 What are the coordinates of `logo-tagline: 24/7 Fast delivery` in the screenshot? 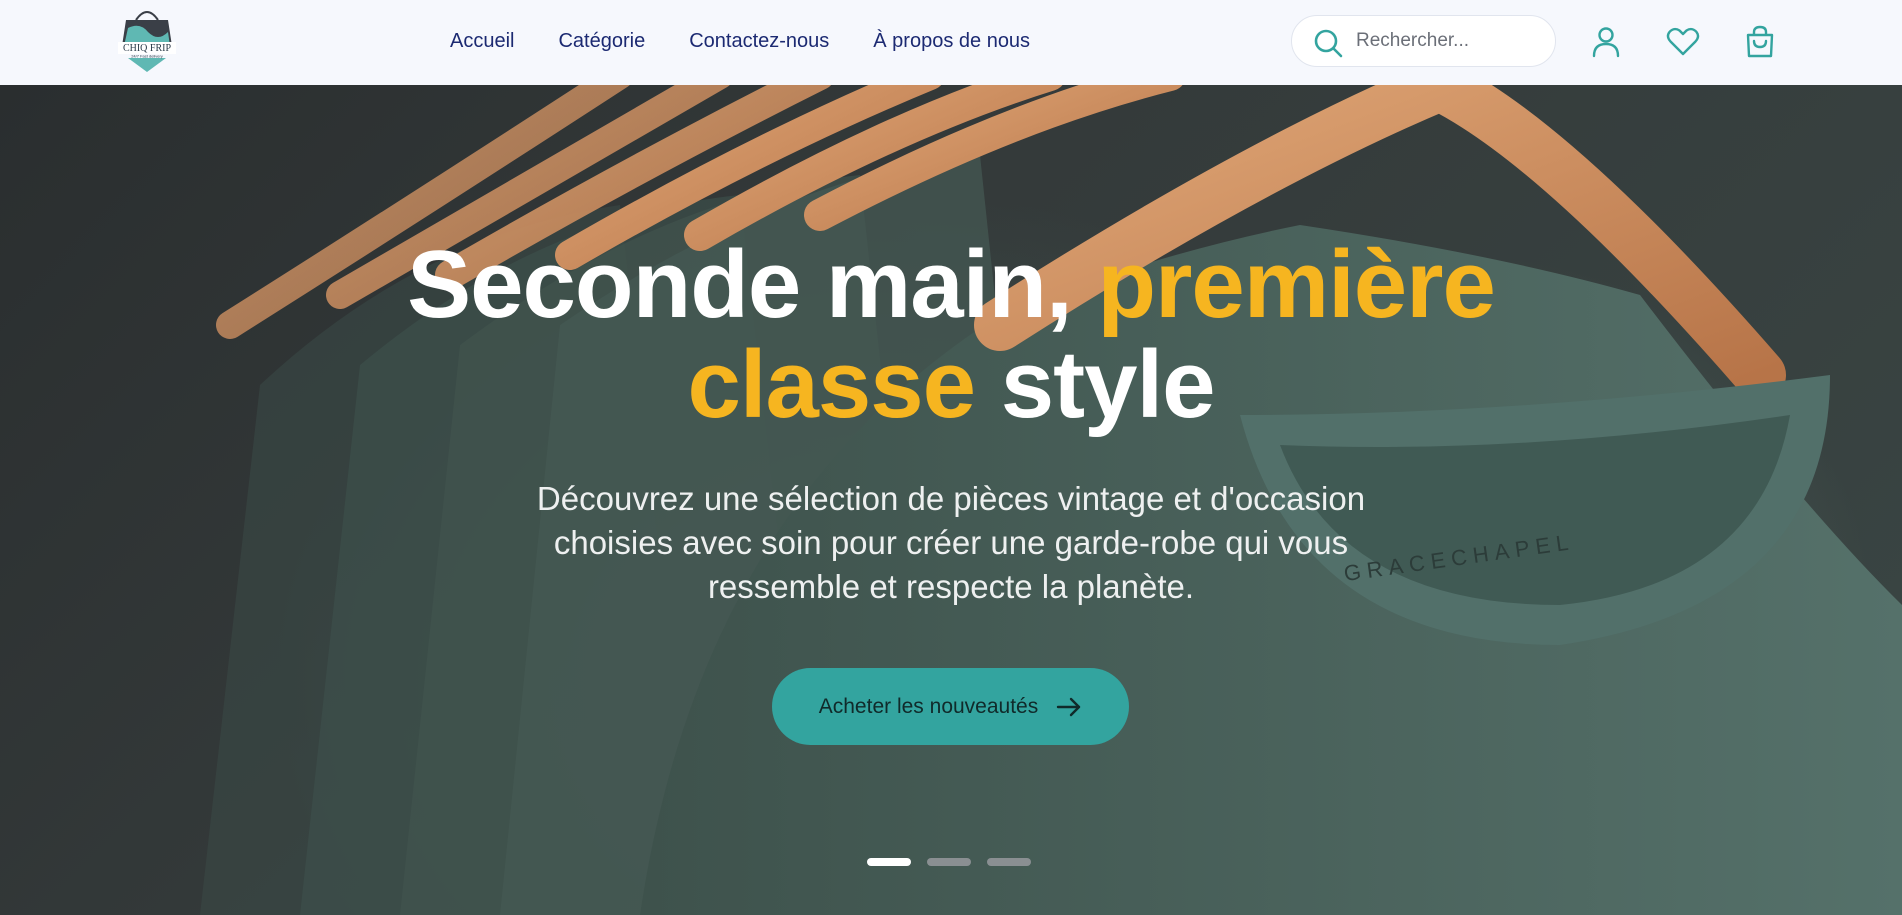 It's located at (147, 56).